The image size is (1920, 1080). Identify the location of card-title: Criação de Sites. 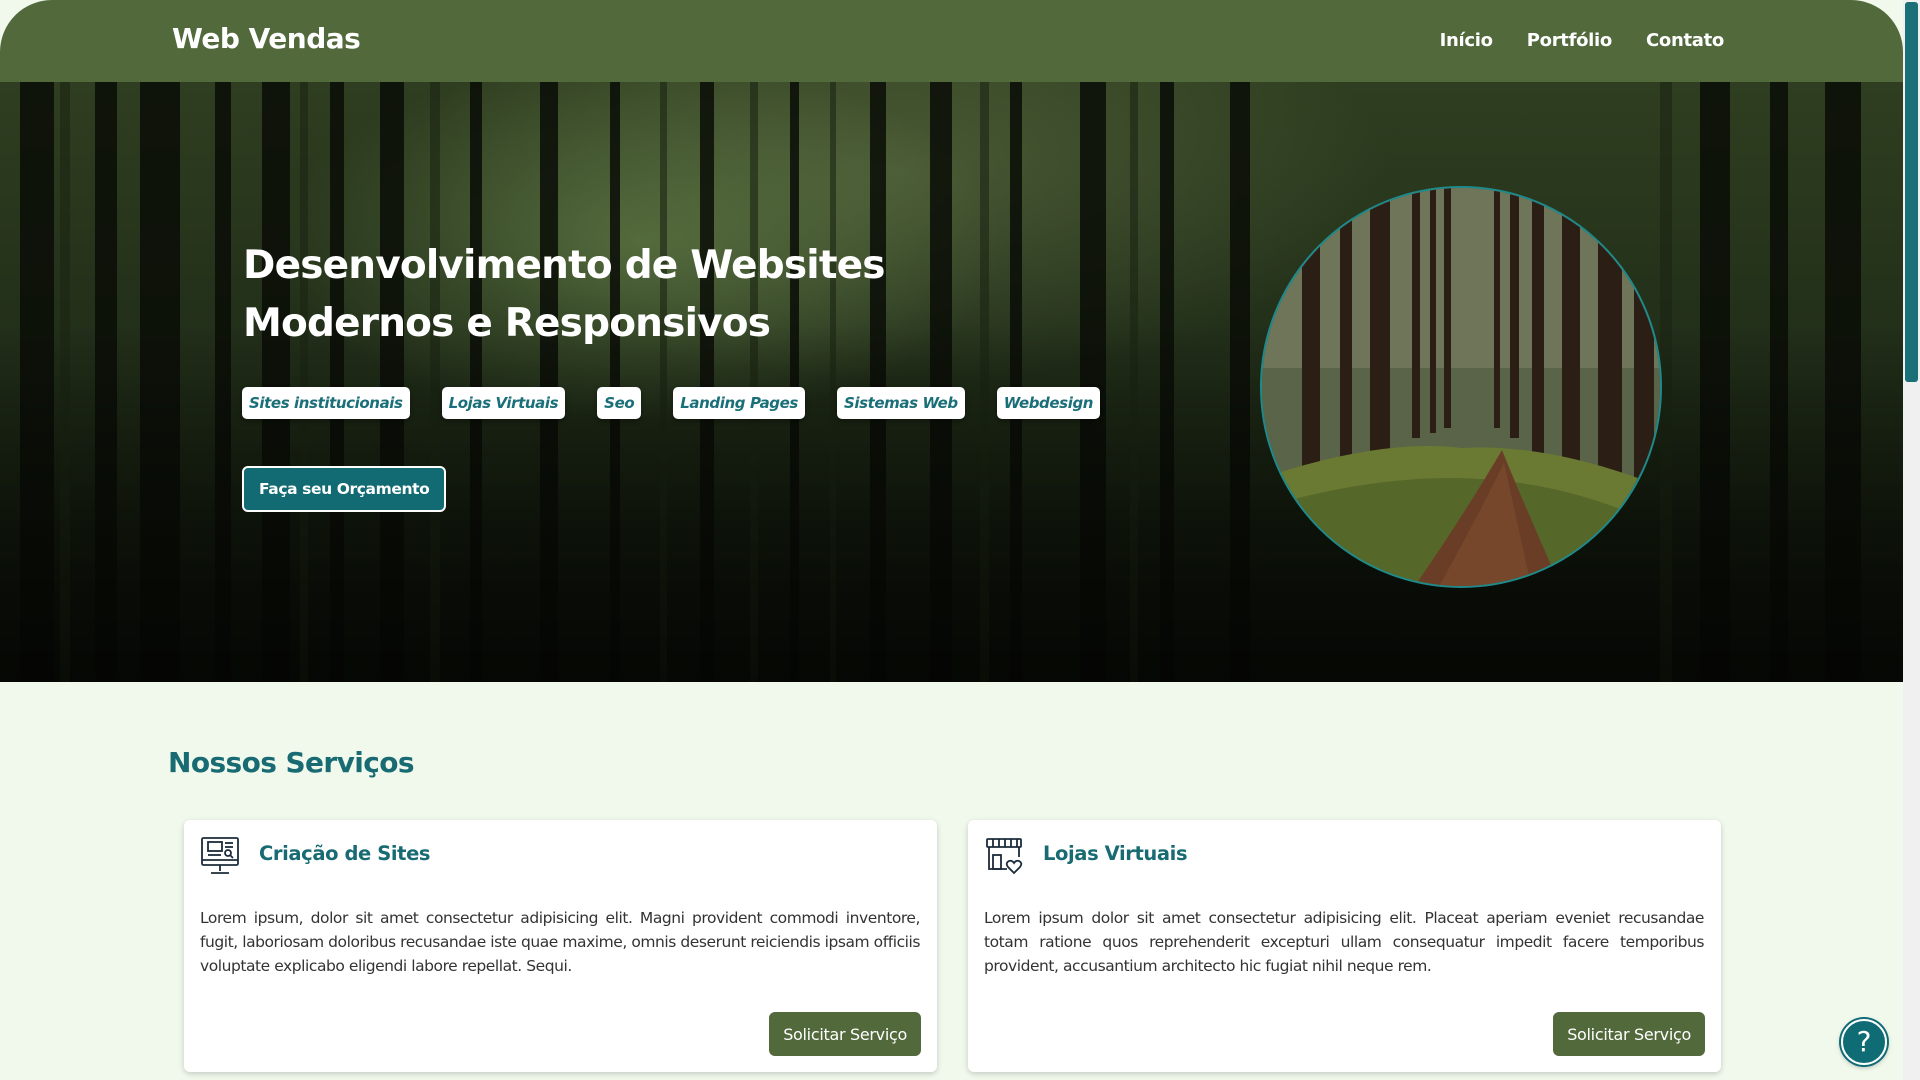
(345, 853).